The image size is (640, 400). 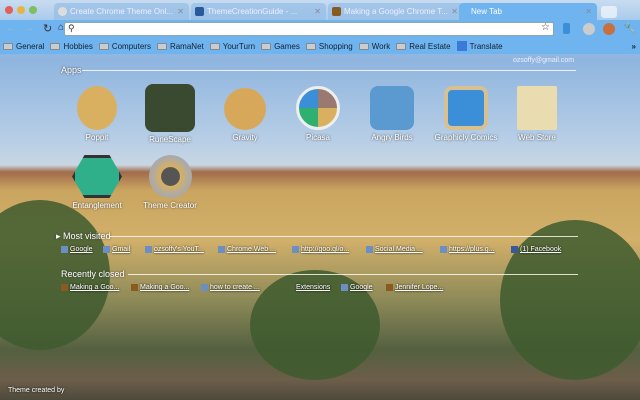 I want to click on tab: Making a Google Chrome T... ✕, so click(x=395, y=11).